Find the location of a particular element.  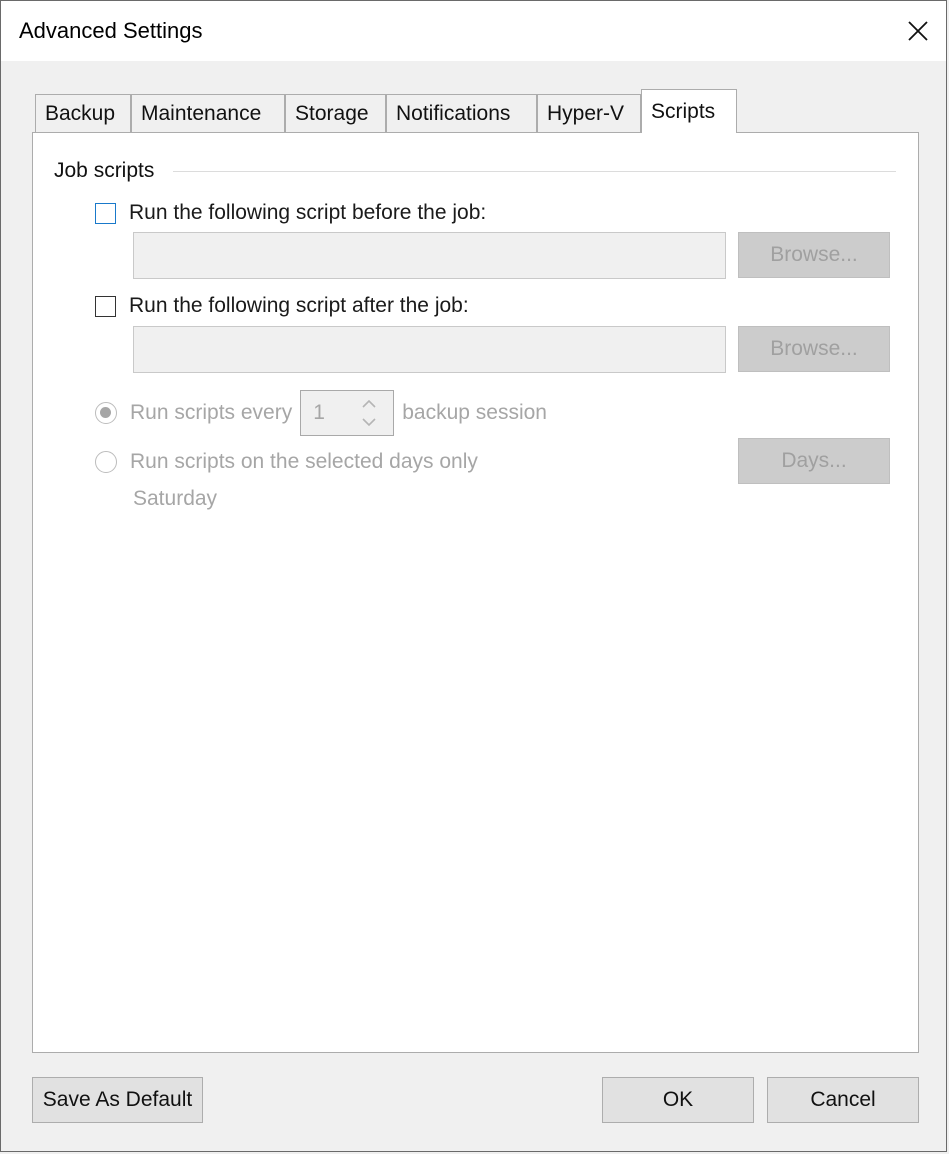

tab-scripts: Scripts is located at coordinates (689, 111).